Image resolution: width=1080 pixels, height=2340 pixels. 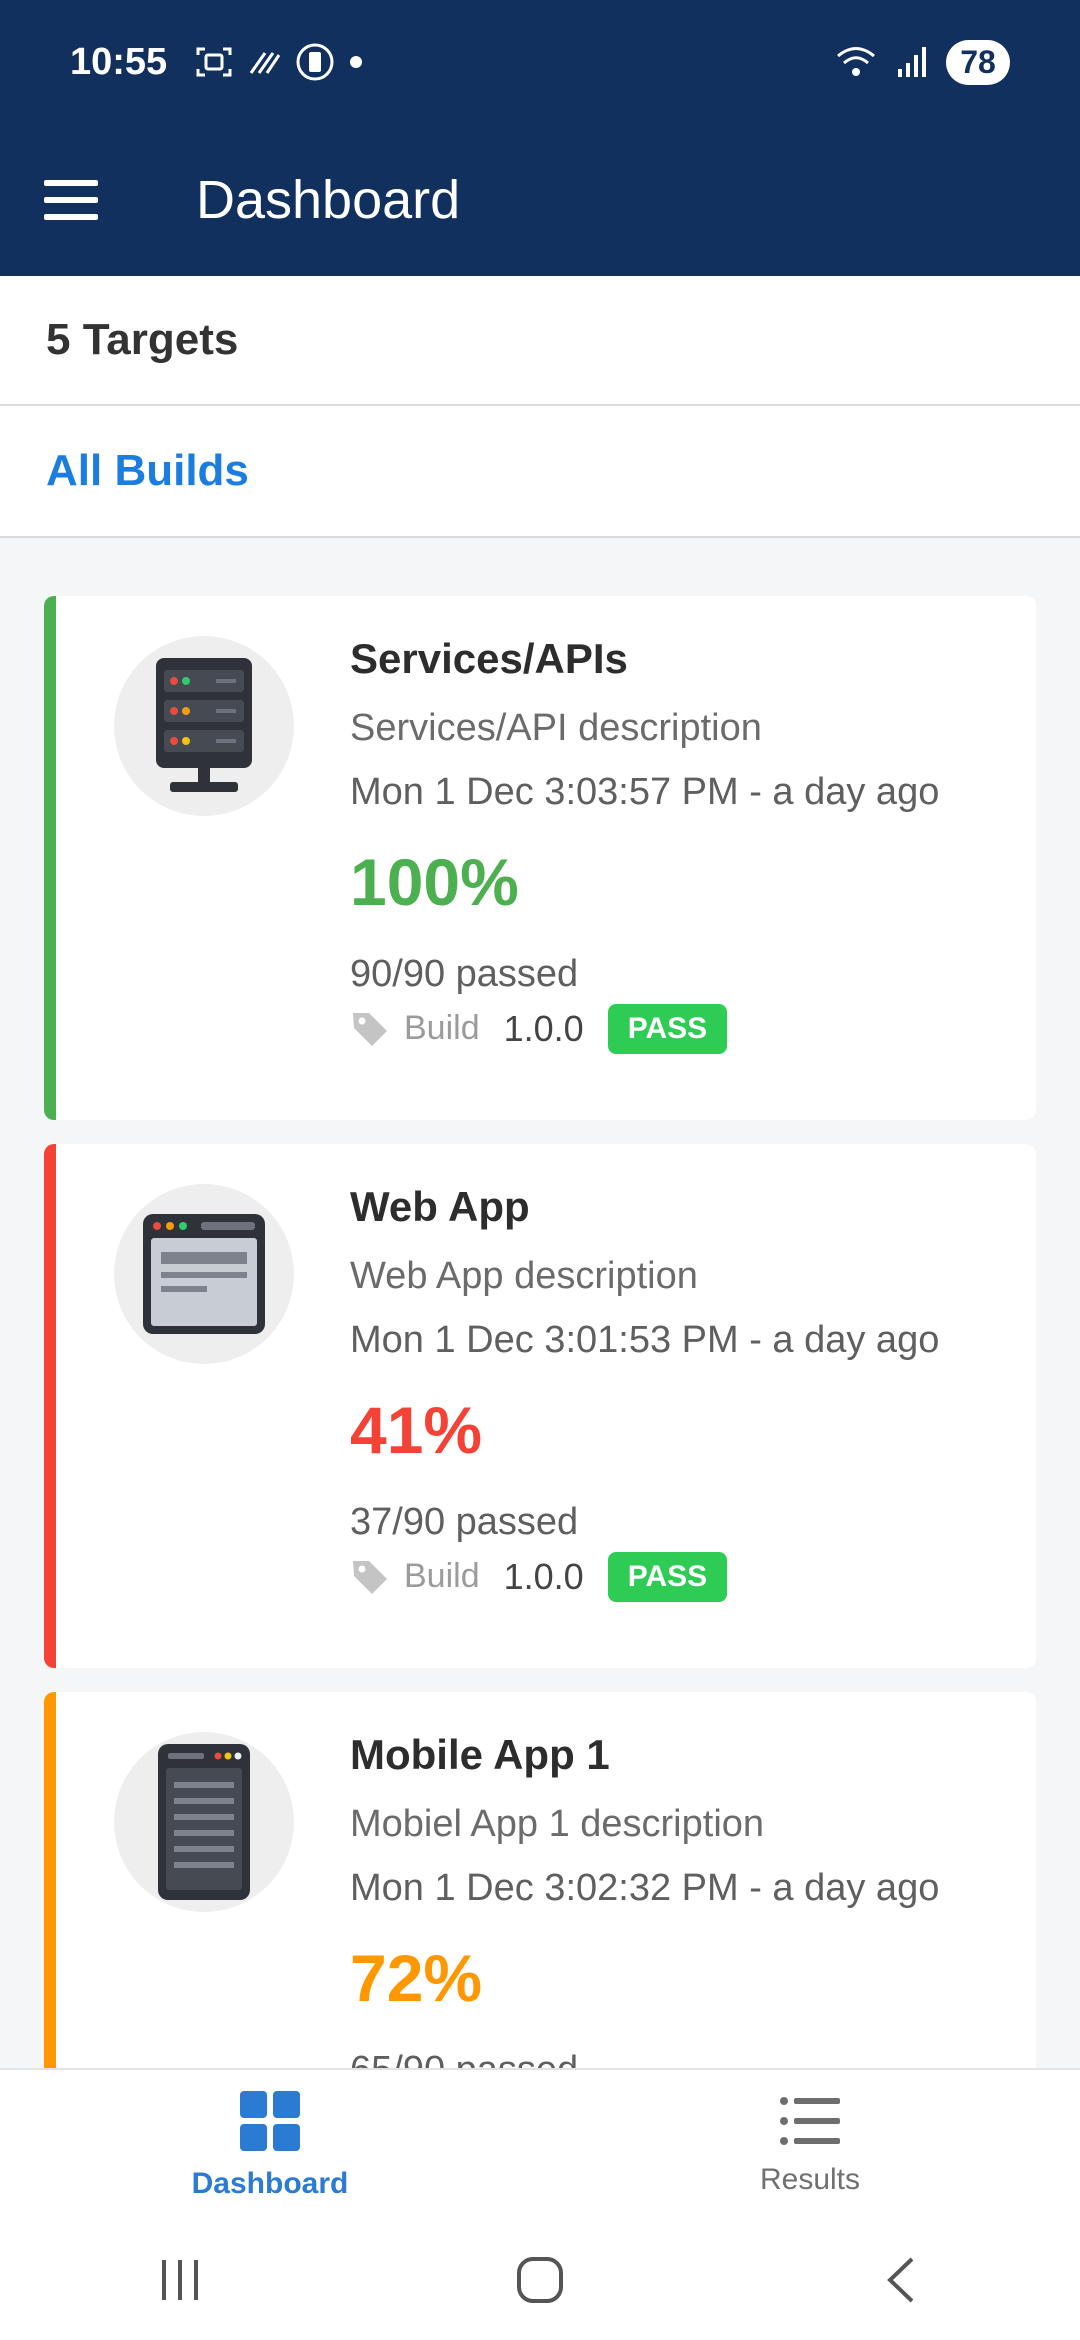 What do you see at coordinates (214, 62) in the screenshot?
I see `screenshot-icon` at bounding box center [214, 62].